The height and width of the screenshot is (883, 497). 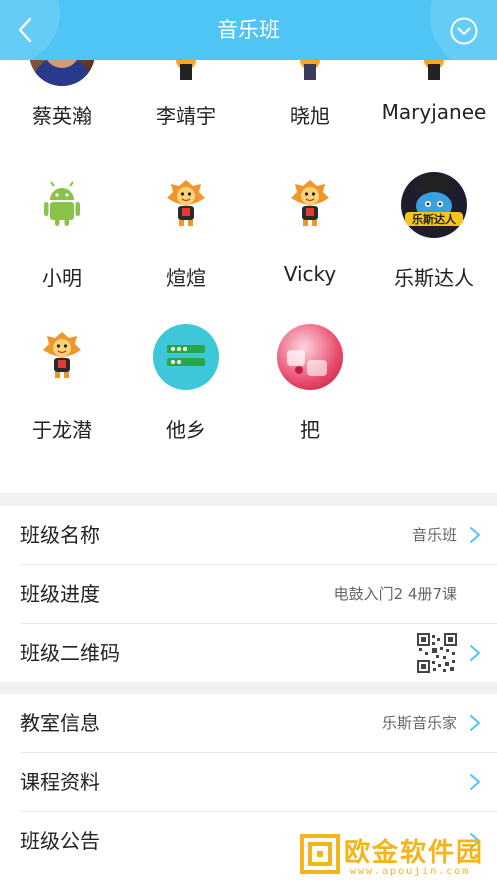 I want to click on member-name: Maryjanee, so click(x=434, y=112).